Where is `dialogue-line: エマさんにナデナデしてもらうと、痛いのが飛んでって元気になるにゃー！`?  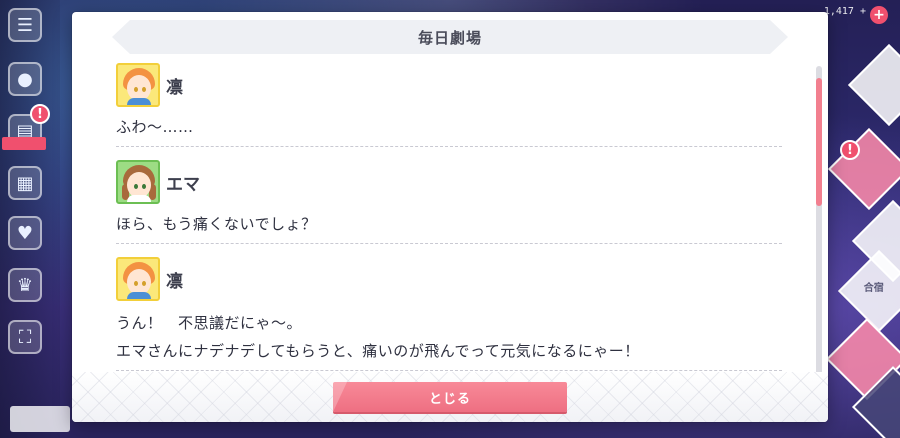
dialogue-line: エマさんにナデナデしてもらうと、痛いのが飛んでって元気になるにゃー！ is located at coordinates (378, 351).